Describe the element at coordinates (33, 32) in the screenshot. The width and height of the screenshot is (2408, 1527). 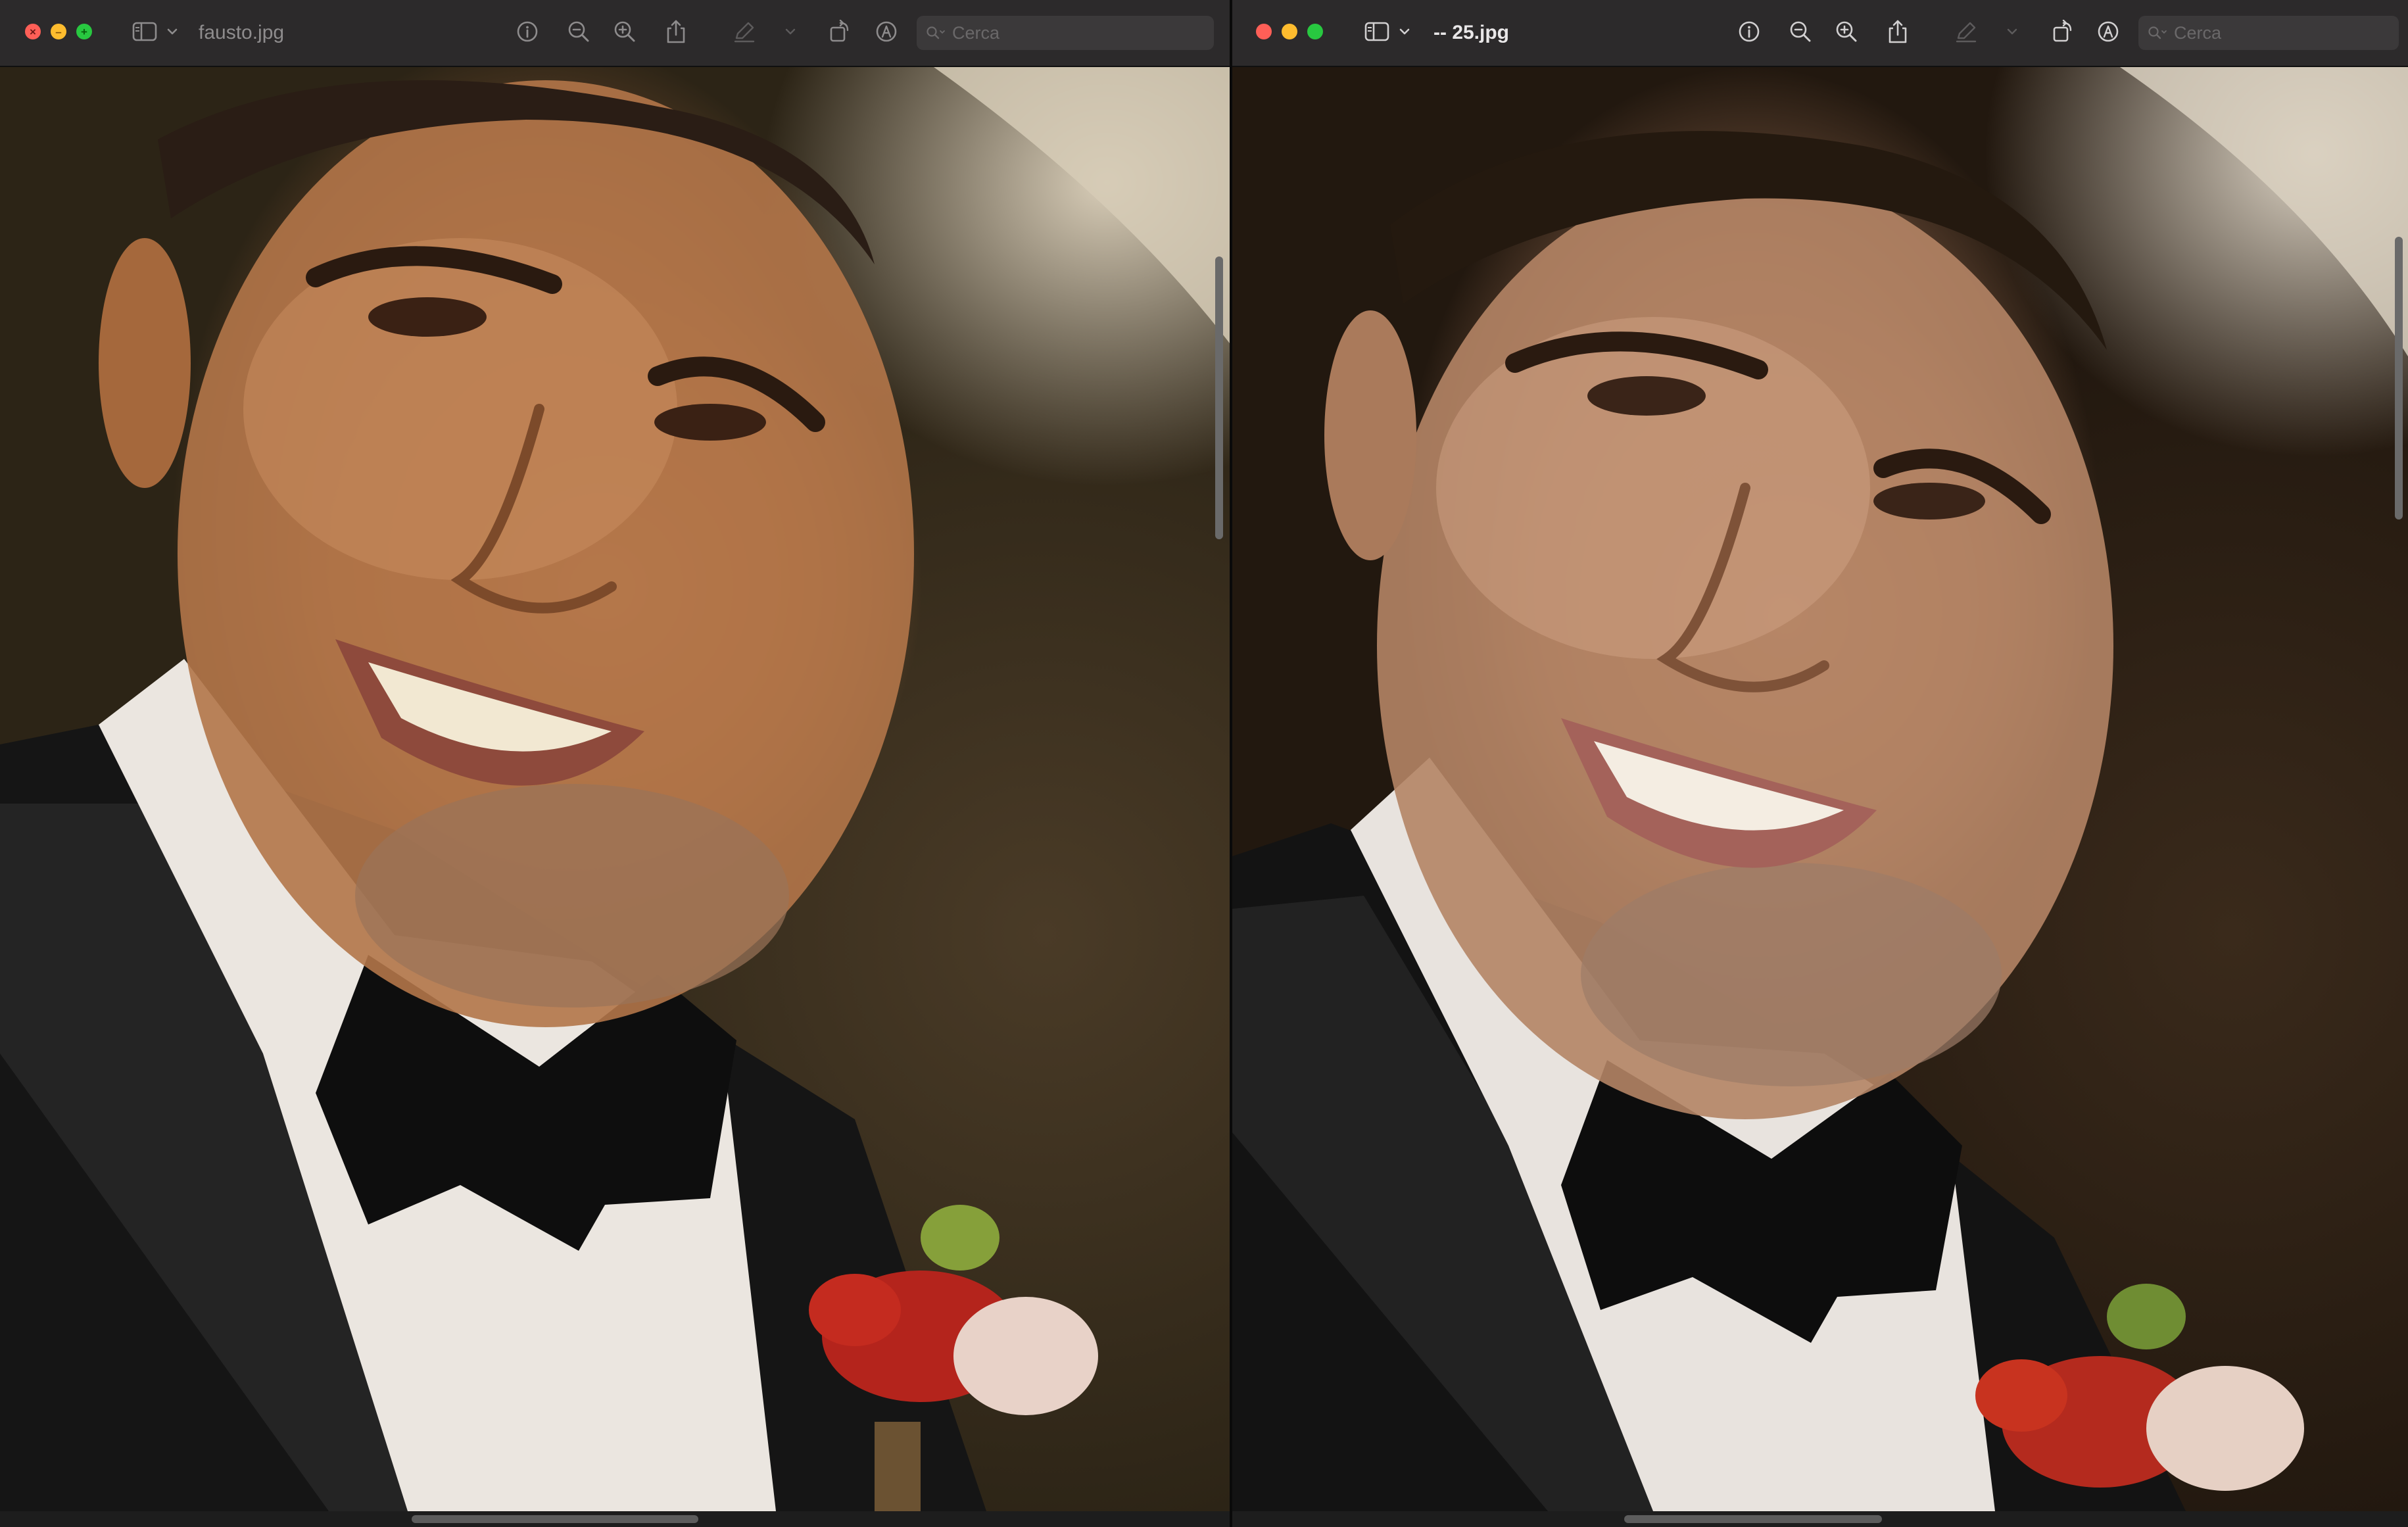
I see `close-button: ×` at that location.